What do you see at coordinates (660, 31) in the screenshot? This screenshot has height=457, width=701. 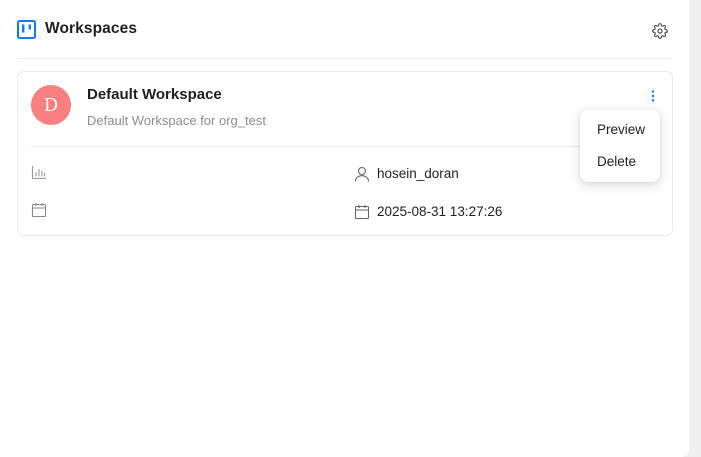 I see `gear-icon` at bounding box center [660, 31].